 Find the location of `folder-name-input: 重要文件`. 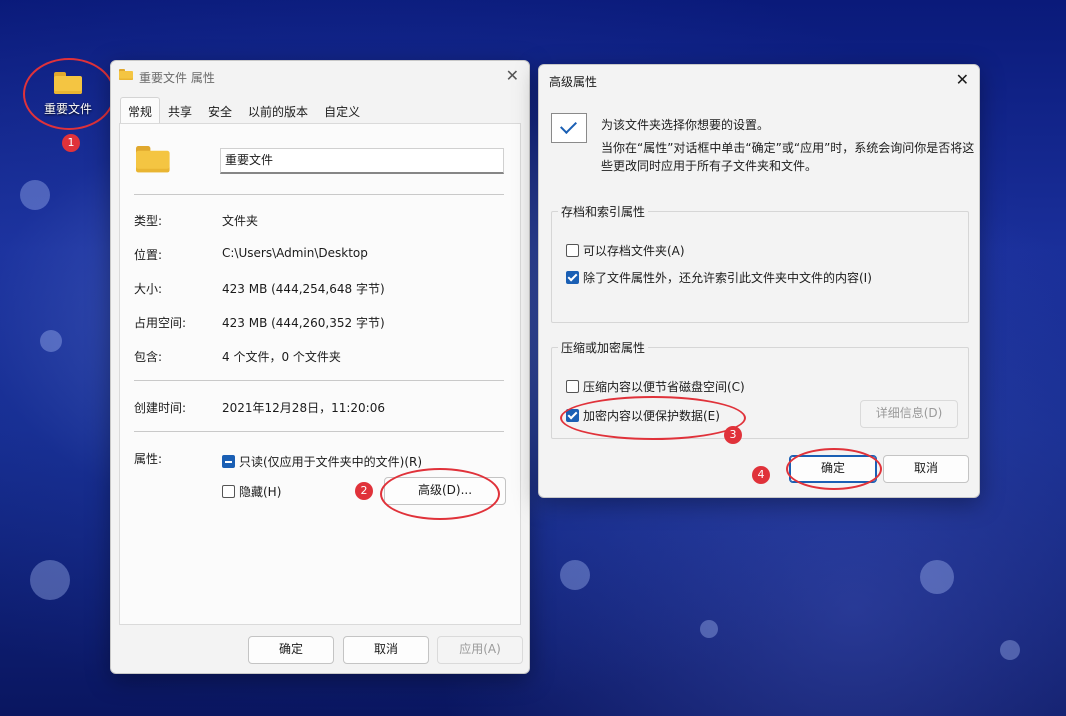

folder-name-input: 重要文件 is located at coordinates (362, 161).